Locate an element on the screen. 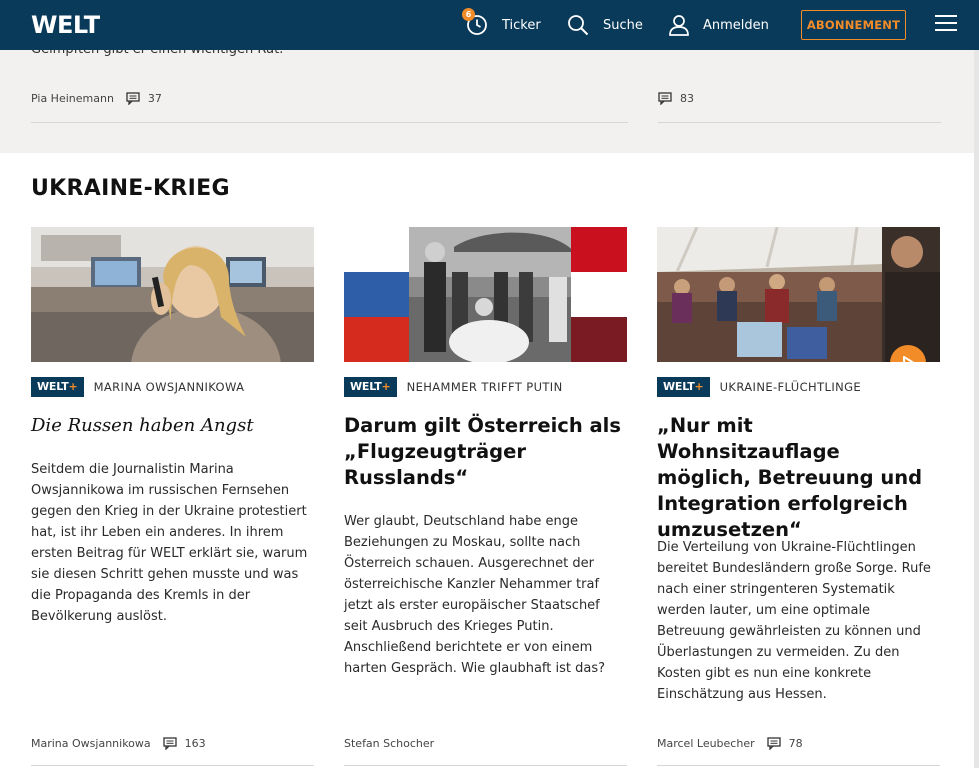 The image size is (979, 768). user-icon is located at coordinates (679, 25).